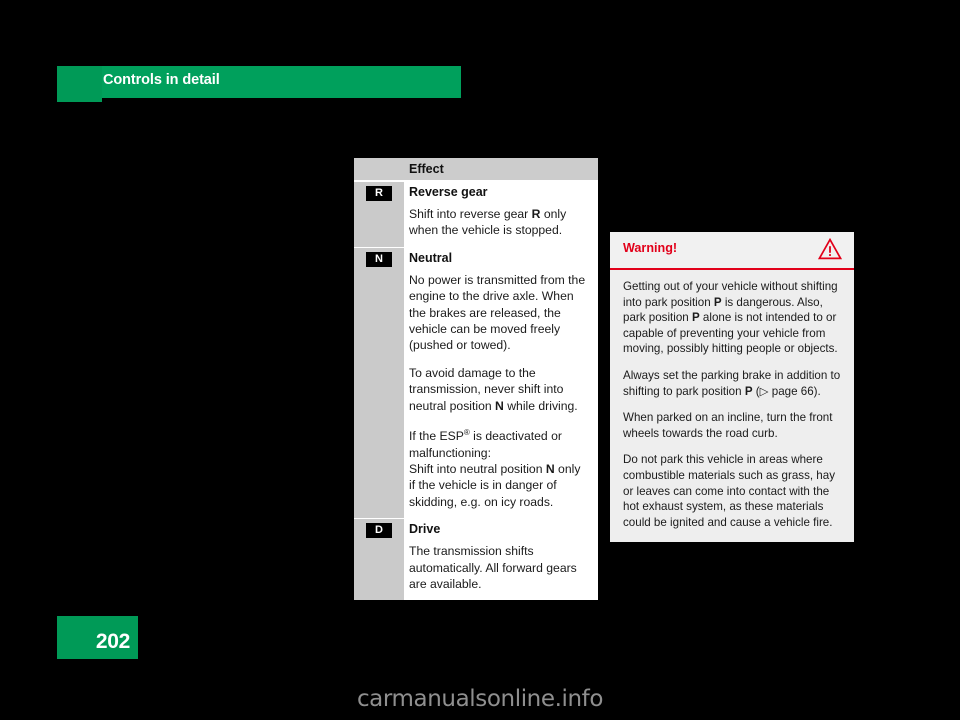 Image resolution: width=960 pixels, height=720 pixels. I want to click on chapter-header: Controls in detail, so click(259, 84).